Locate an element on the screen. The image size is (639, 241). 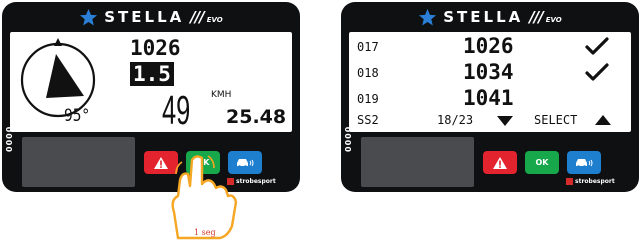
strobesport-logo-icon is located at coordinates (569, 181).